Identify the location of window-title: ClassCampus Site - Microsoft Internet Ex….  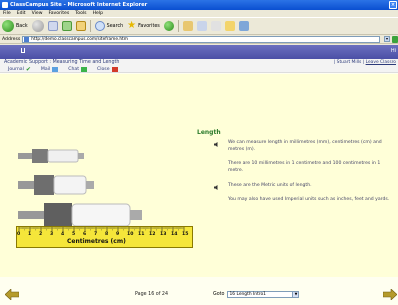
(79, 5).